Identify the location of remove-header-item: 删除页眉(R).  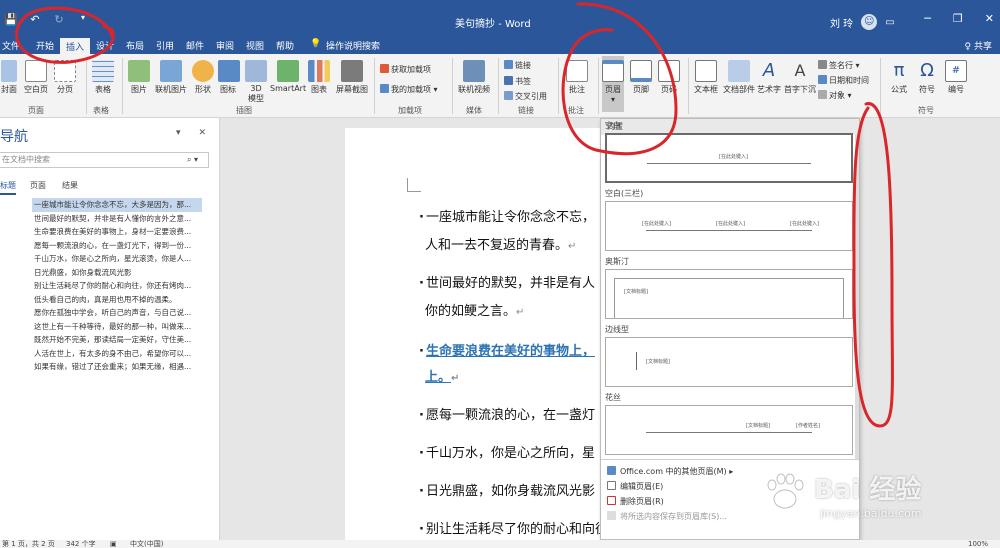
(635, 501).